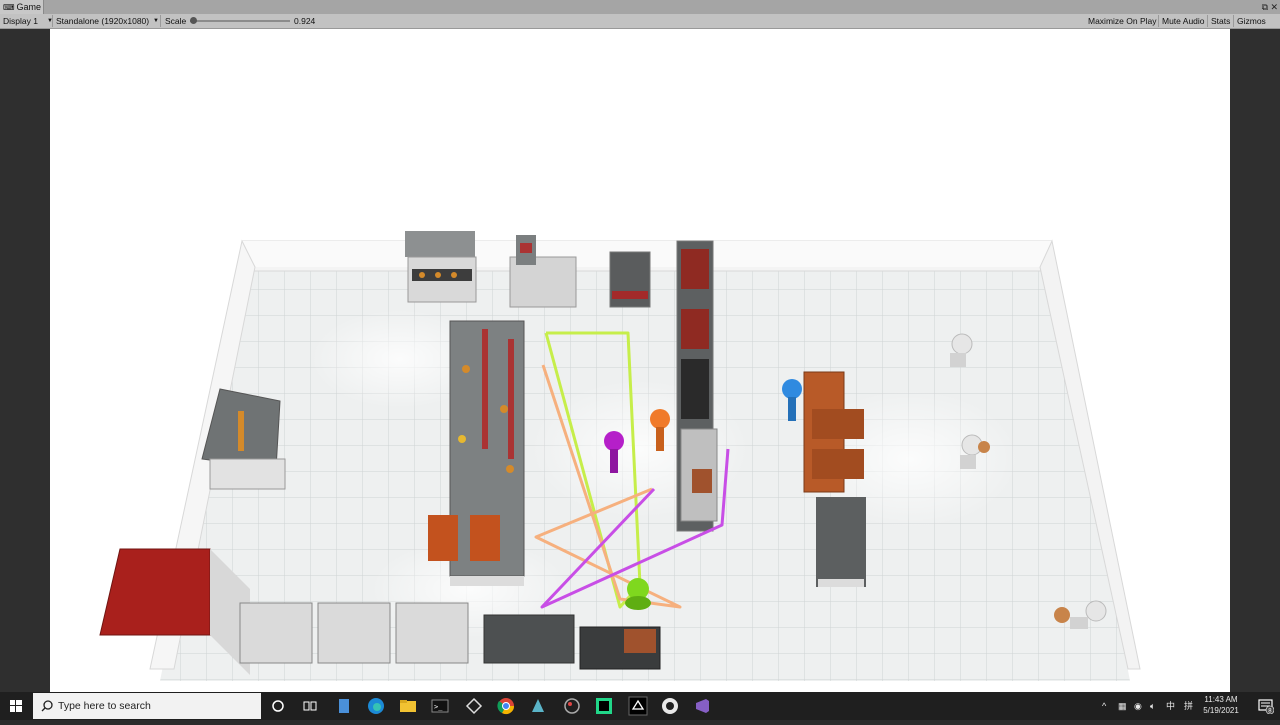  I want to click on tab-game: ⌨ Game, so click(22, 7).